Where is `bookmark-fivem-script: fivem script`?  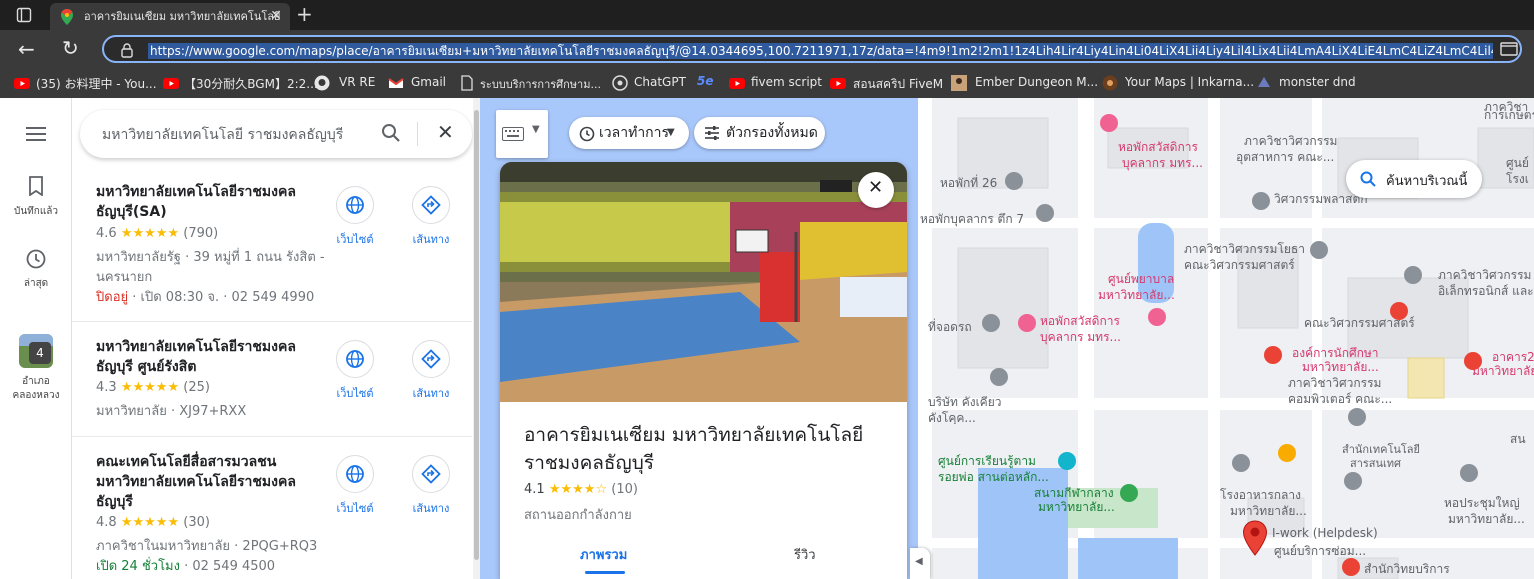 bookmark-fivem-script: fivem script is located at coordinates (786, 82).